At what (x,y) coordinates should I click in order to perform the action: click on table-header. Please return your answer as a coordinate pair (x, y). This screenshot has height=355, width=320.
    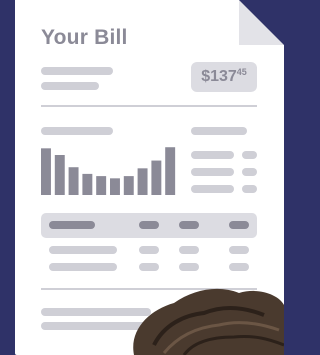
    Looking at the image, I should click on (149, 225).